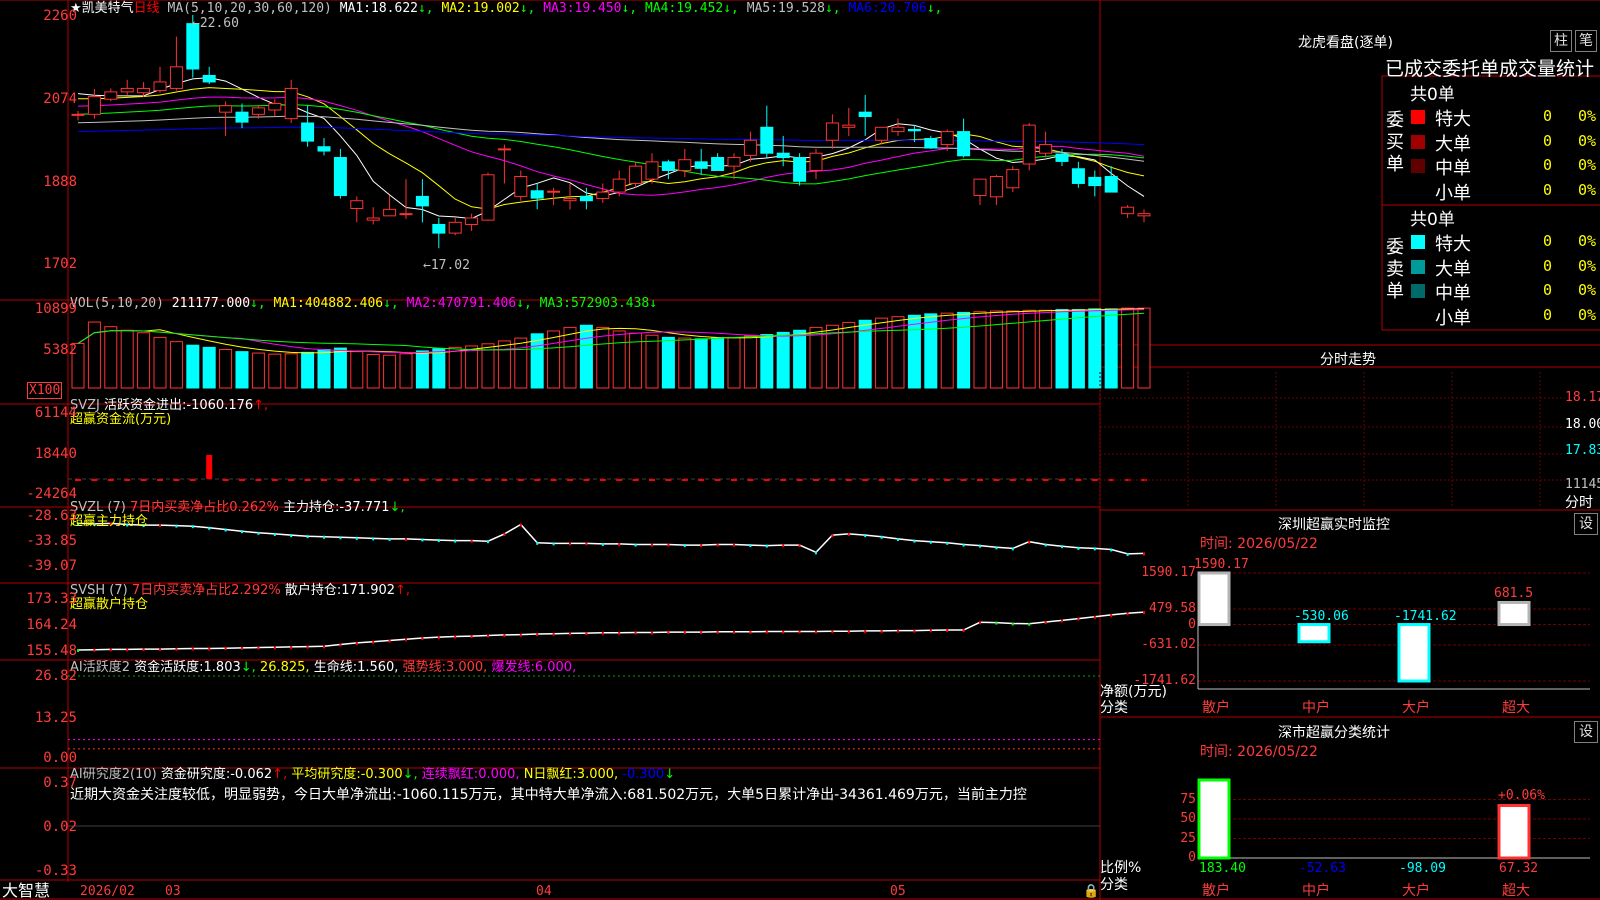  I want to click on svsh-label3: 散户持仓:, so click(313, 590).